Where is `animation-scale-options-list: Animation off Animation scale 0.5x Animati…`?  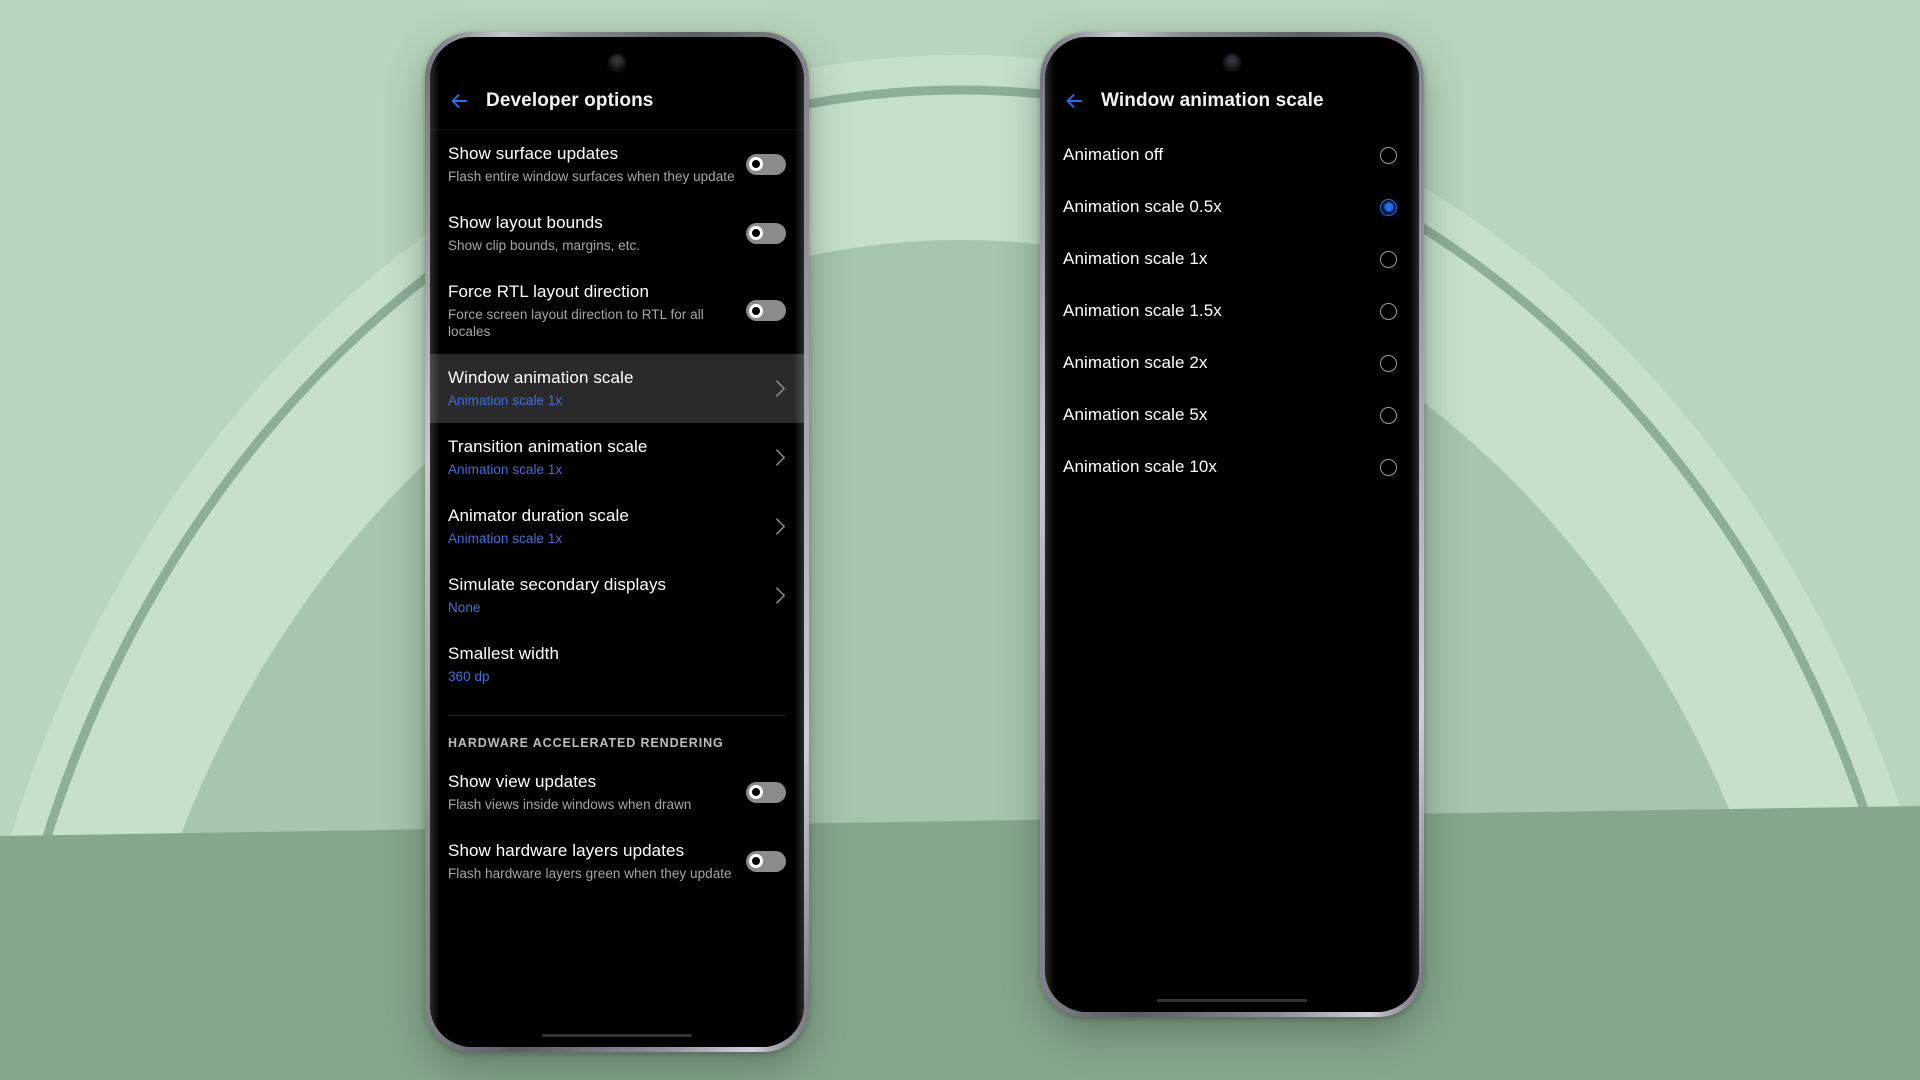
animation-scale-options-list: Animation off Animation scale 0.5x Animati… is located at coordinates (1232, 311).